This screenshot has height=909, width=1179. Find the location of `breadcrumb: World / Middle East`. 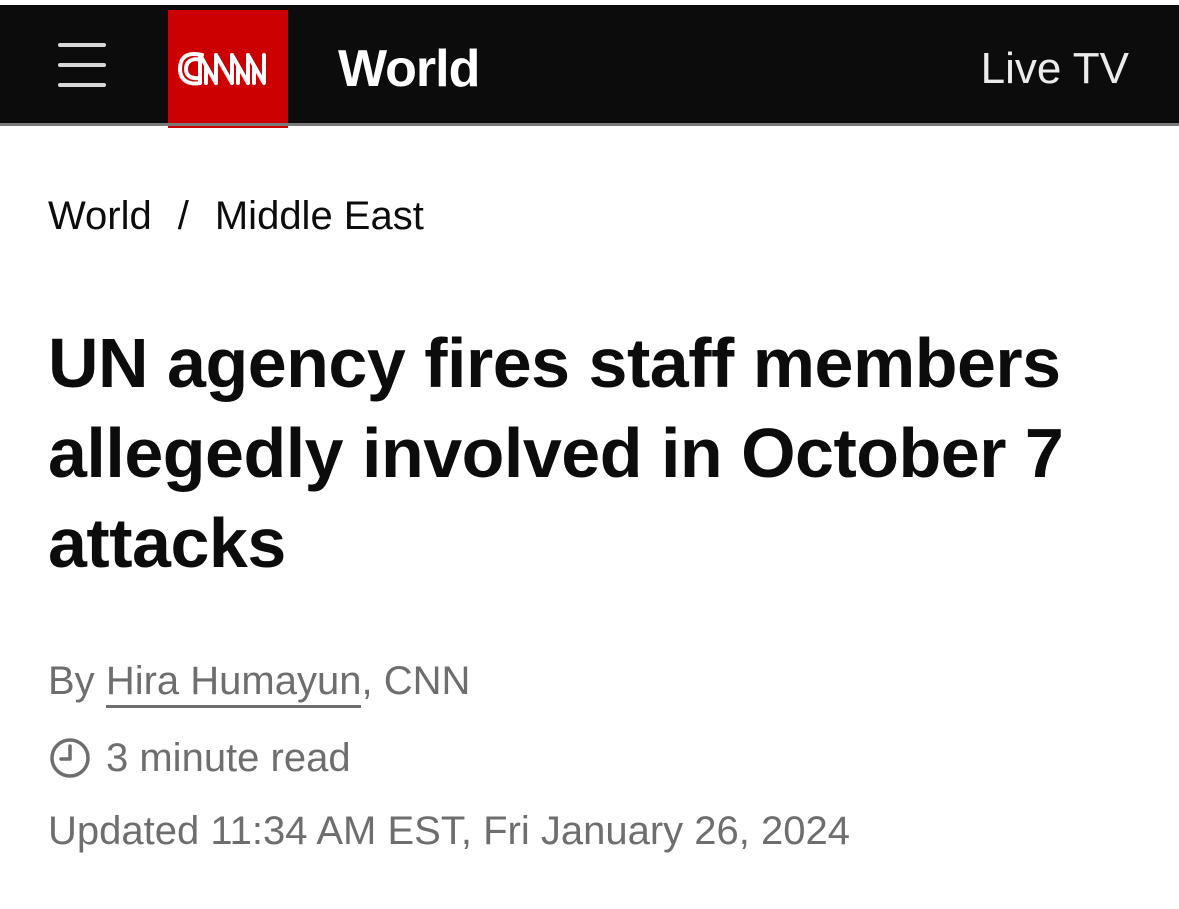

breadcrumb: World / Middle East is located at coordinates (236, 216).